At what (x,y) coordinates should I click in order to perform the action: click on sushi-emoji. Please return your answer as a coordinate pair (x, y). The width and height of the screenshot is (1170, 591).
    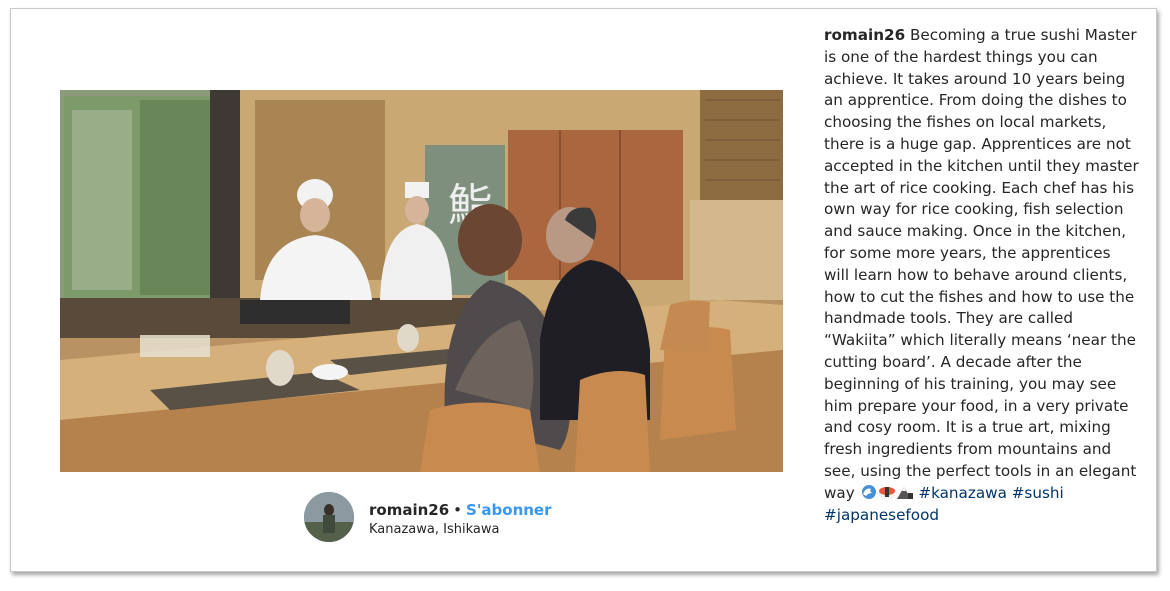
    Looking at the image, I should click on (886, 492).